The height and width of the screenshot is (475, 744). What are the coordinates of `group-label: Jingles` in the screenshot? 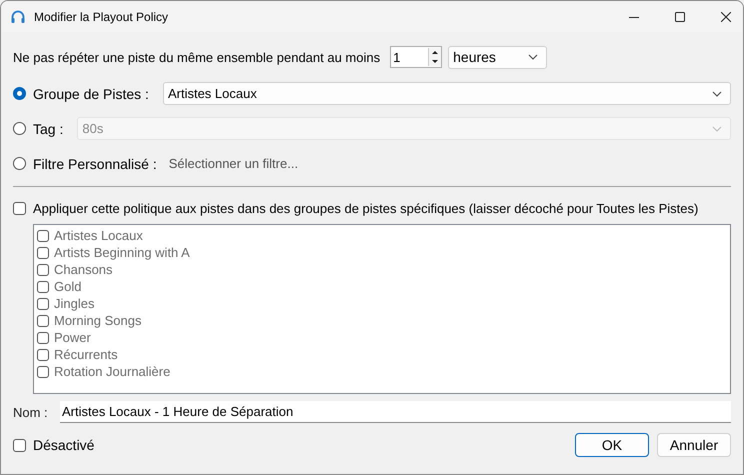 It's located at (74, 303).